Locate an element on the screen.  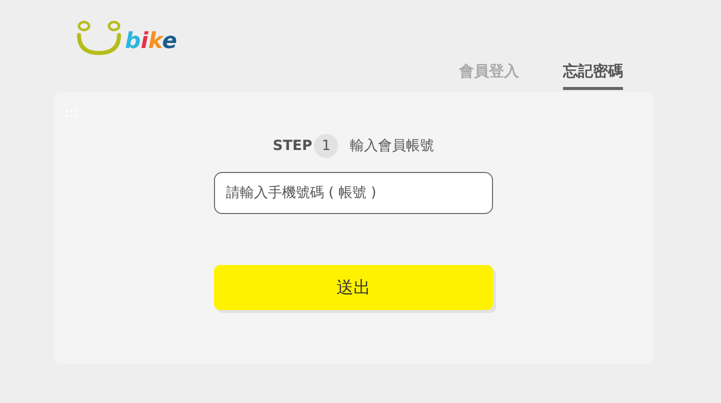
smile-icon is located at coordinates (99, 38).